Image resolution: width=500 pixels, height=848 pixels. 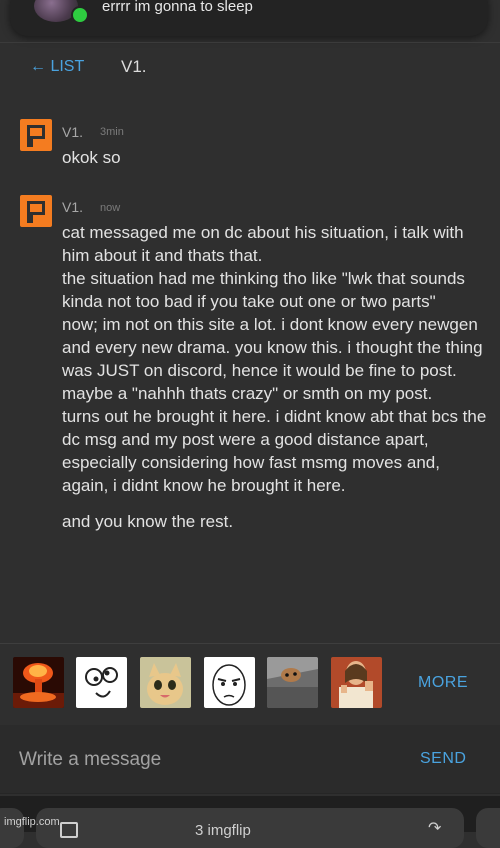 I want to click on meme-thumbnail-derp-face, so click(x=101, y=682).